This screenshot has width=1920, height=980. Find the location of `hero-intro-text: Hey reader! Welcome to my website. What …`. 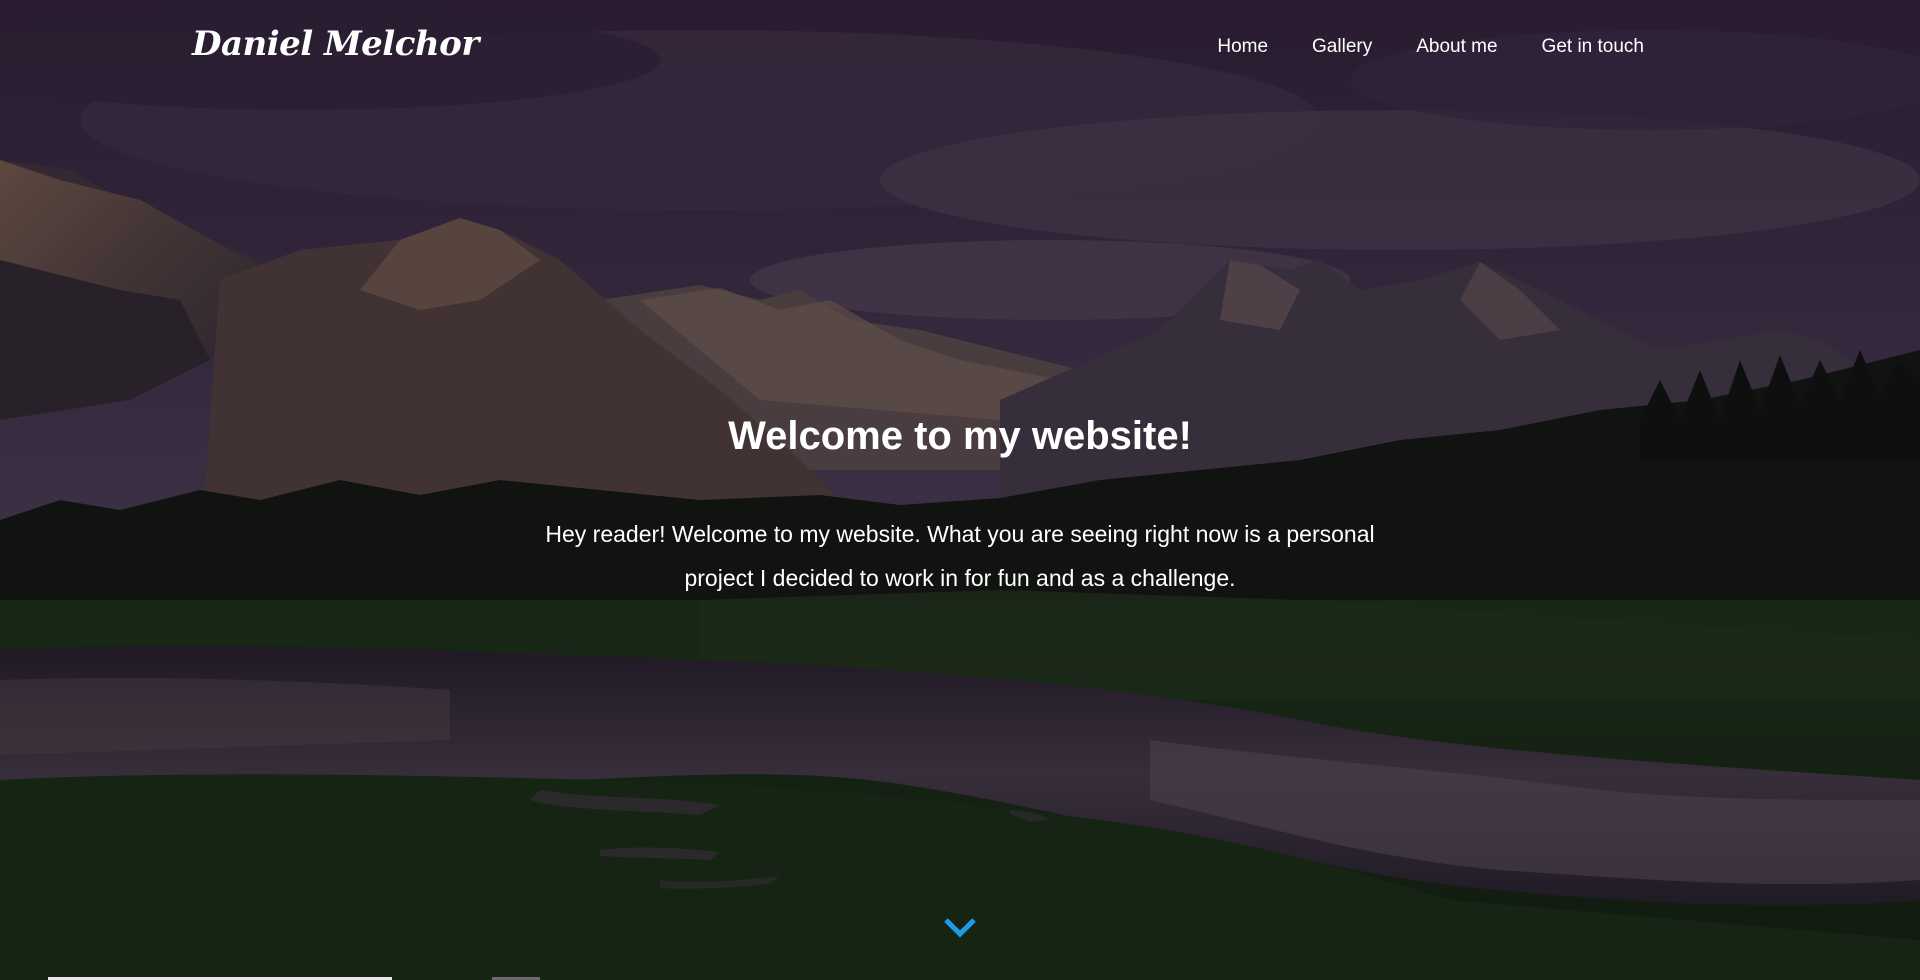

hero-intro-text: Hey reader! Welcome to my website. What … is located at coordinates (960, 556).